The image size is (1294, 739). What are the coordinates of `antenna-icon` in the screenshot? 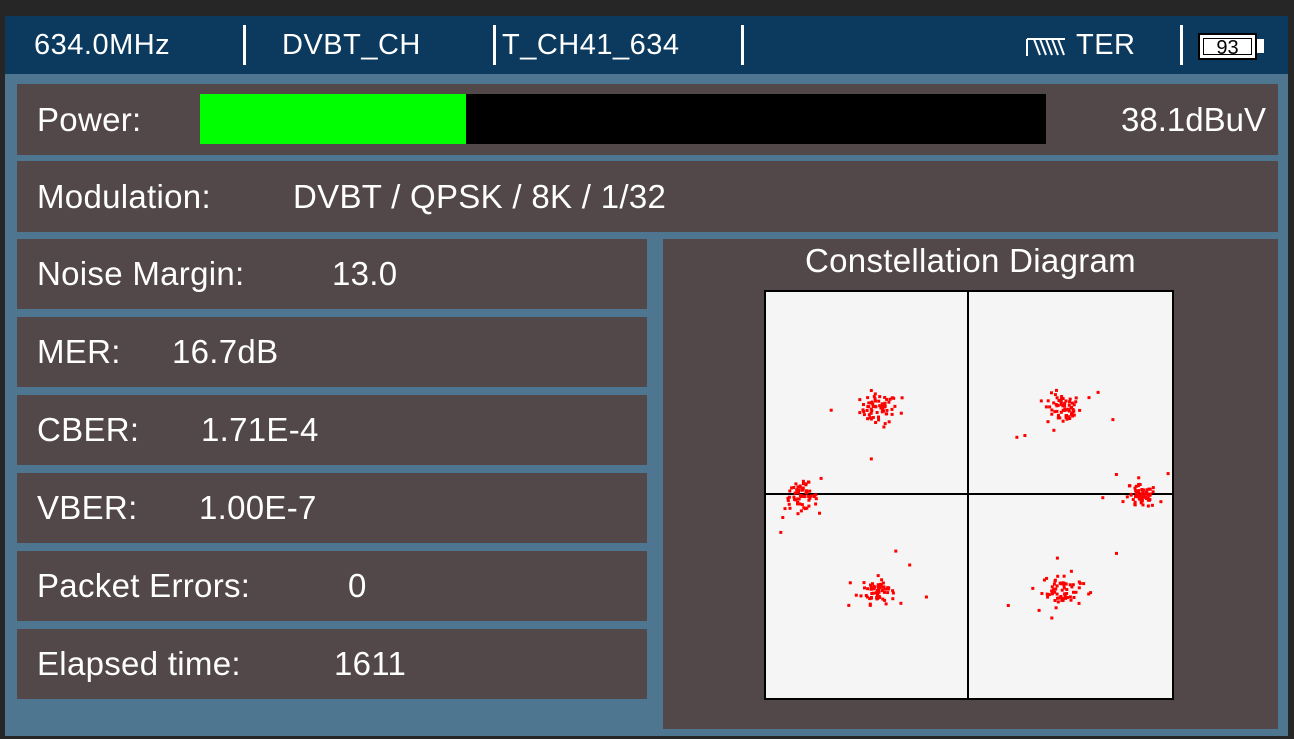 It's located at (1045, 47).